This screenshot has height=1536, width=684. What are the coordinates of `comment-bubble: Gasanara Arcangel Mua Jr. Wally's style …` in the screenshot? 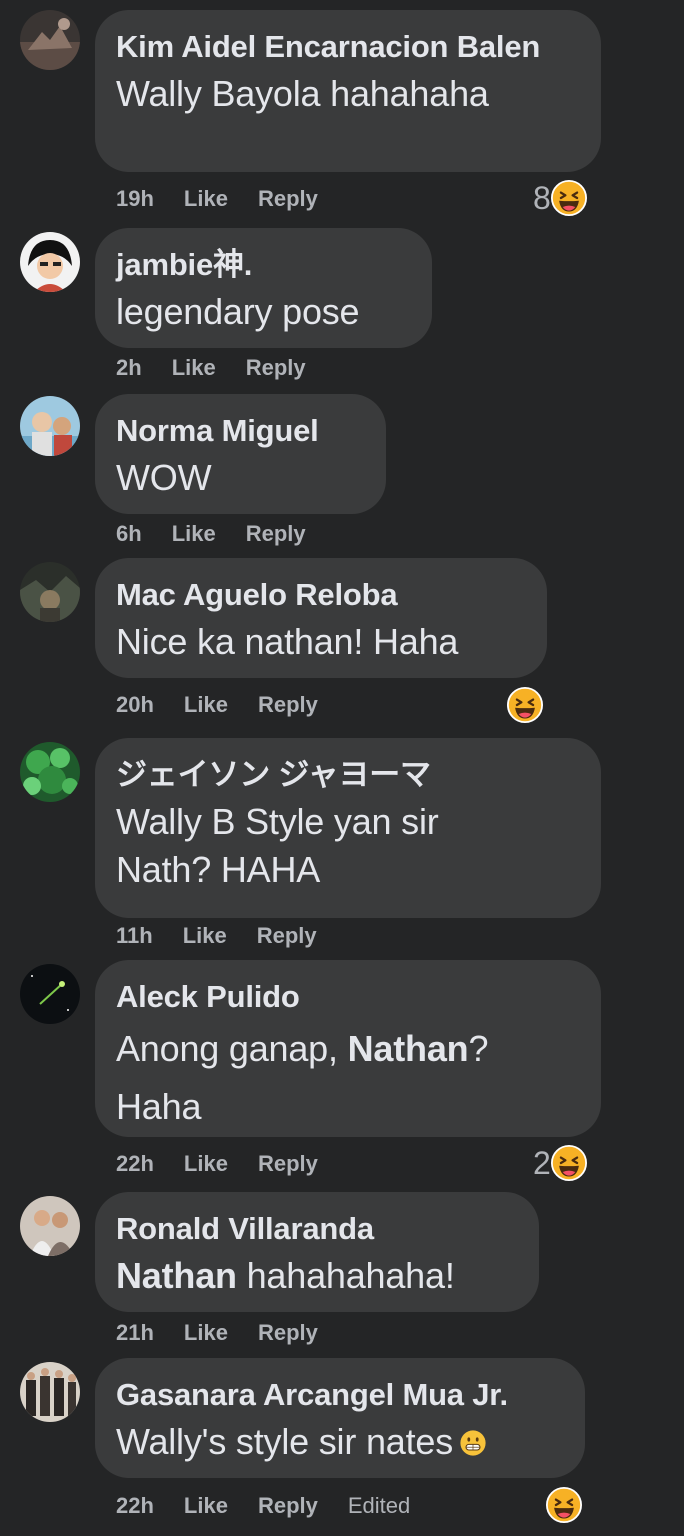 It's located at (340, 1418).